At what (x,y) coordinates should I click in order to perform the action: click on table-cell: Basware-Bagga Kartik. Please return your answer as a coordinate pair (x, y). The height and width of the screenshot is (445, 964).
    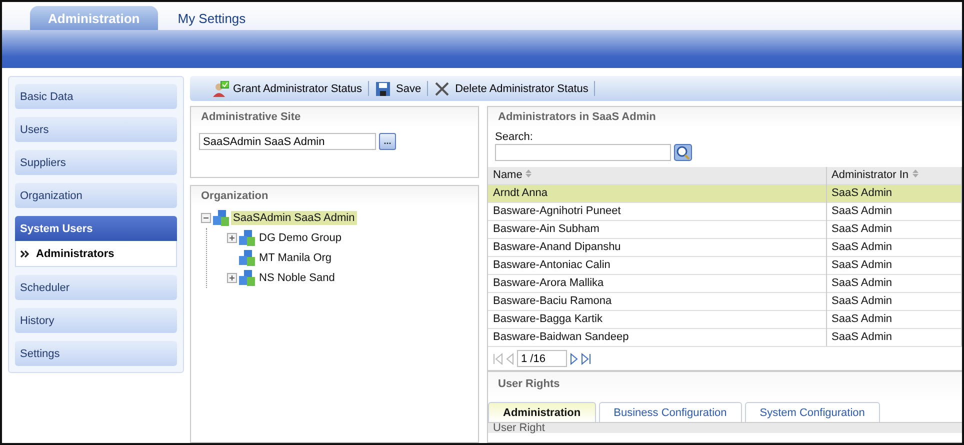
    Looking at the image, I should click on (657, 319).